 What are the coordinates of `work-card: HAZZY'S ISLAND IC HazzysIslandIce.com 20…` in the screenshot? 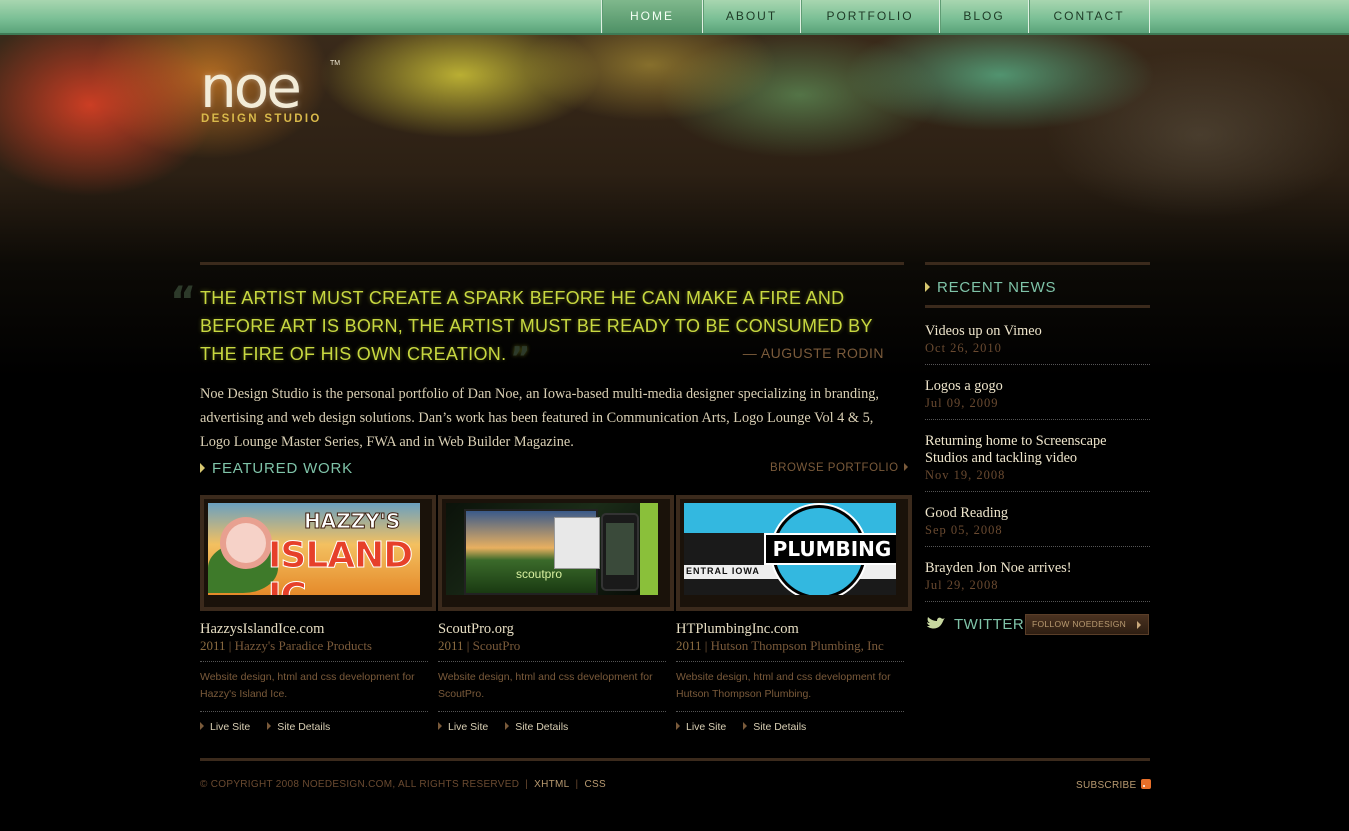 It's located at (318, 614).